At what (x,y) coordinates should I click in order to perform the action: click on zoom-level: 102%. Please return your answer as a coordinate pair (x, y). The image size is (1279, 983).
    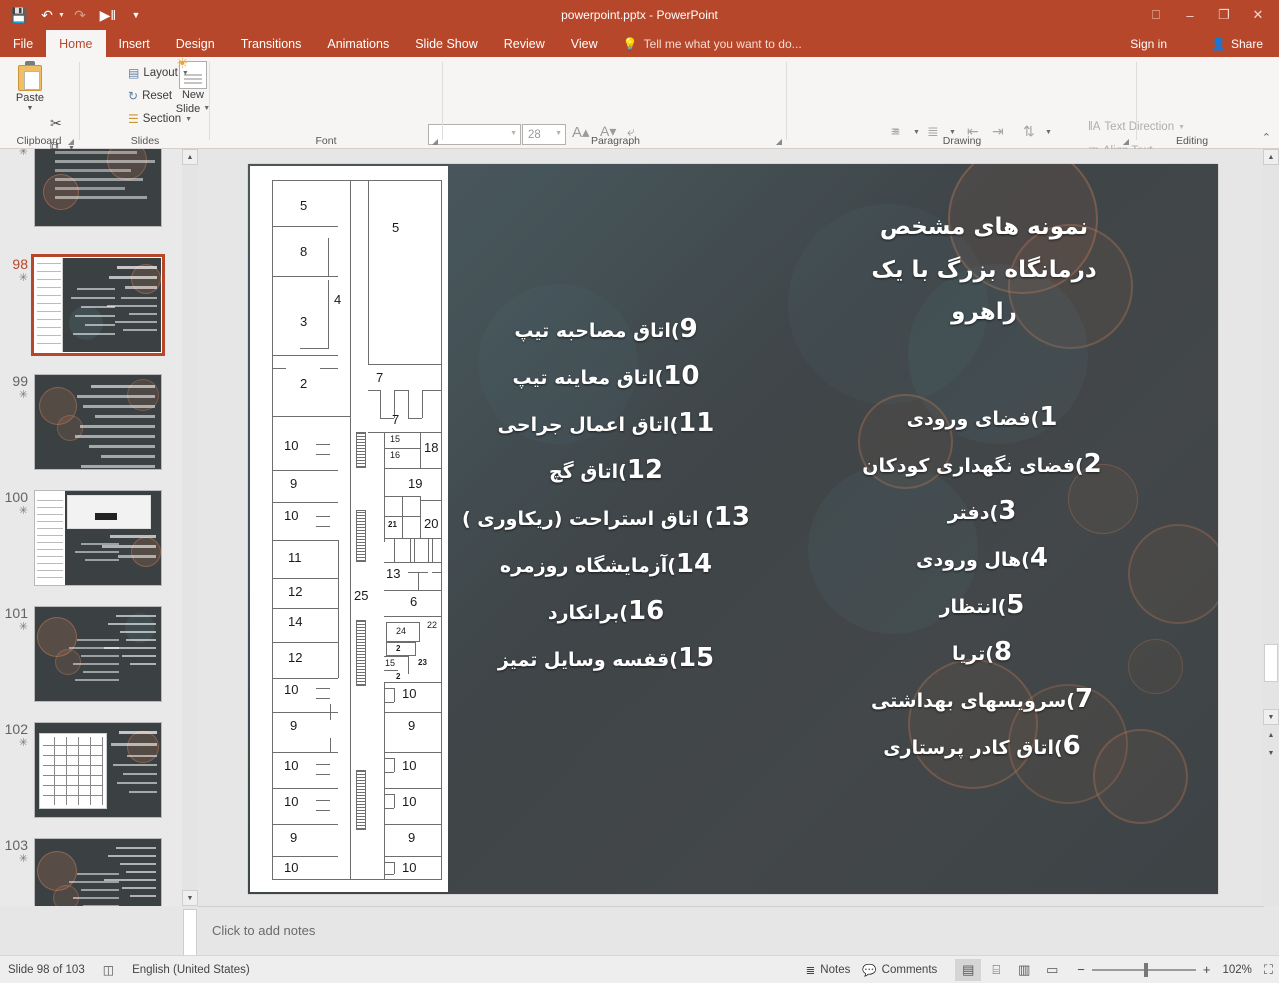
    Looking at the image, I should click on (1236, 970).